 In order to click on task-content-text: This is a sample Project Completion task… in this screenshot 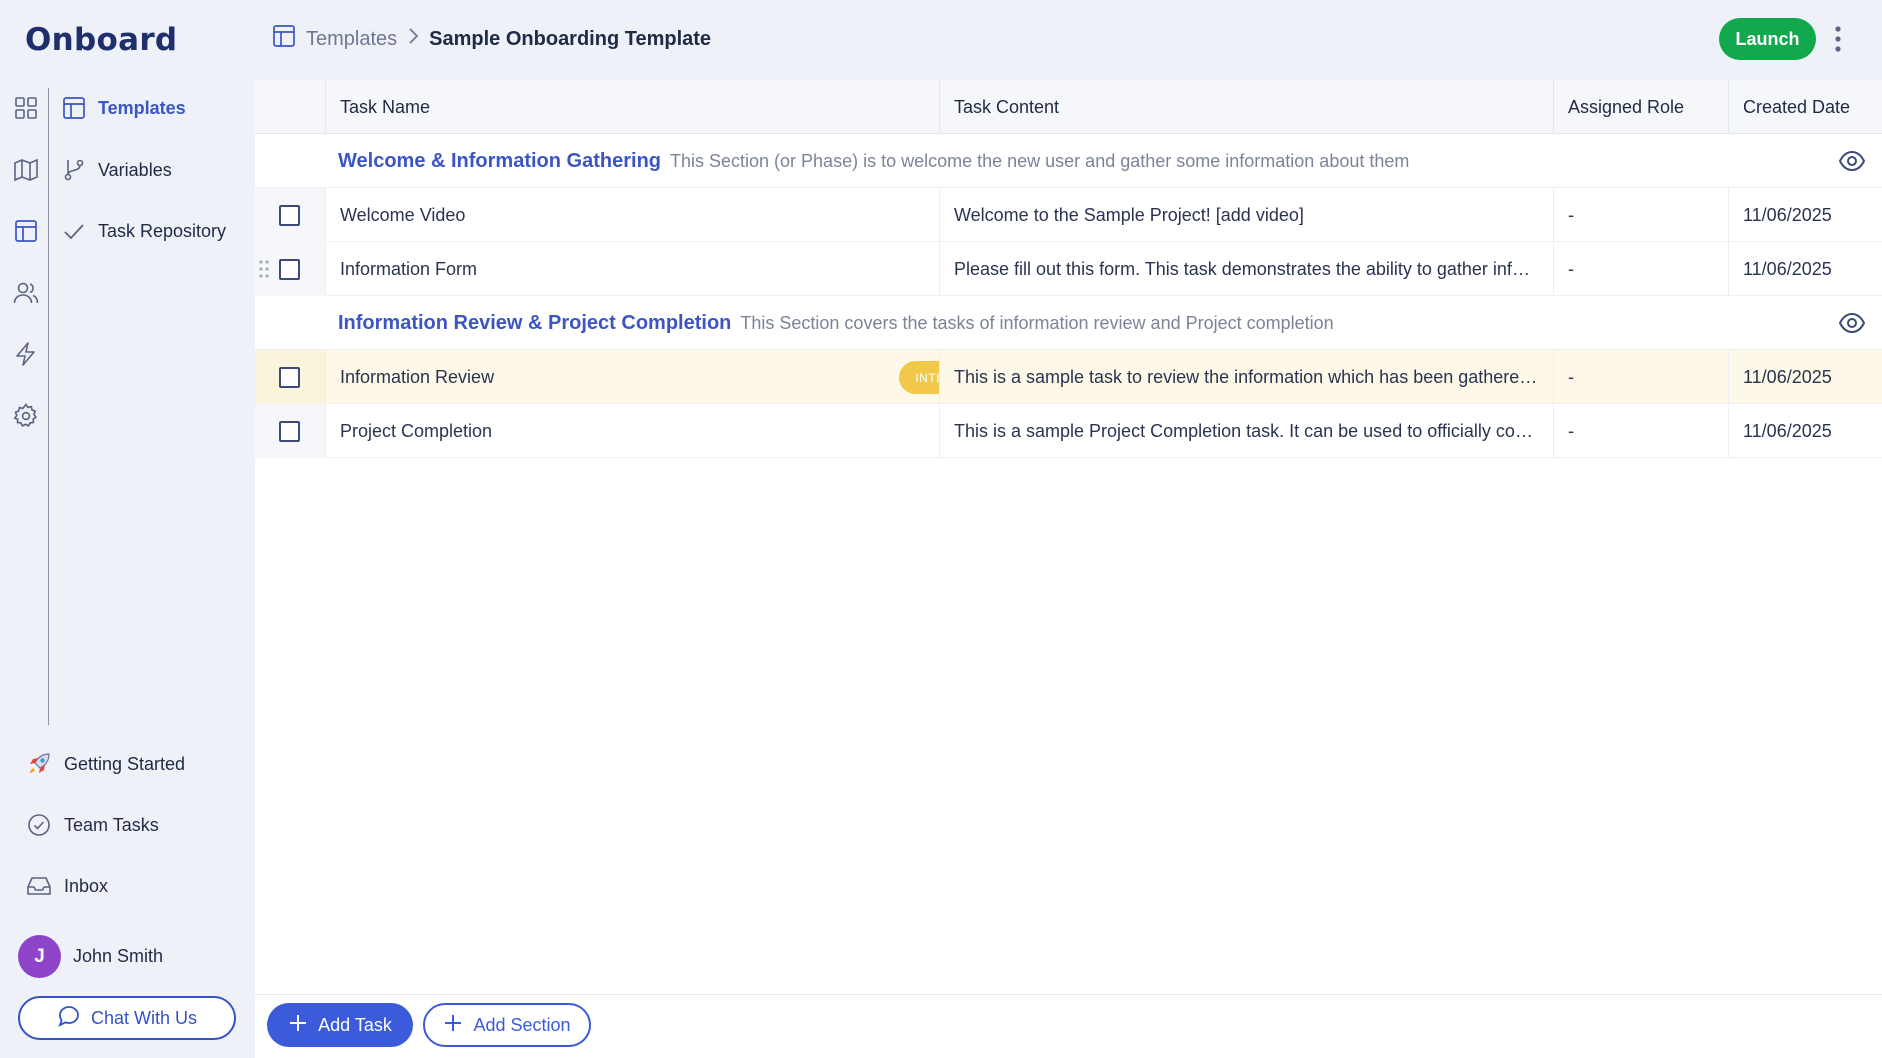, I will do `click(1246, 430)`.